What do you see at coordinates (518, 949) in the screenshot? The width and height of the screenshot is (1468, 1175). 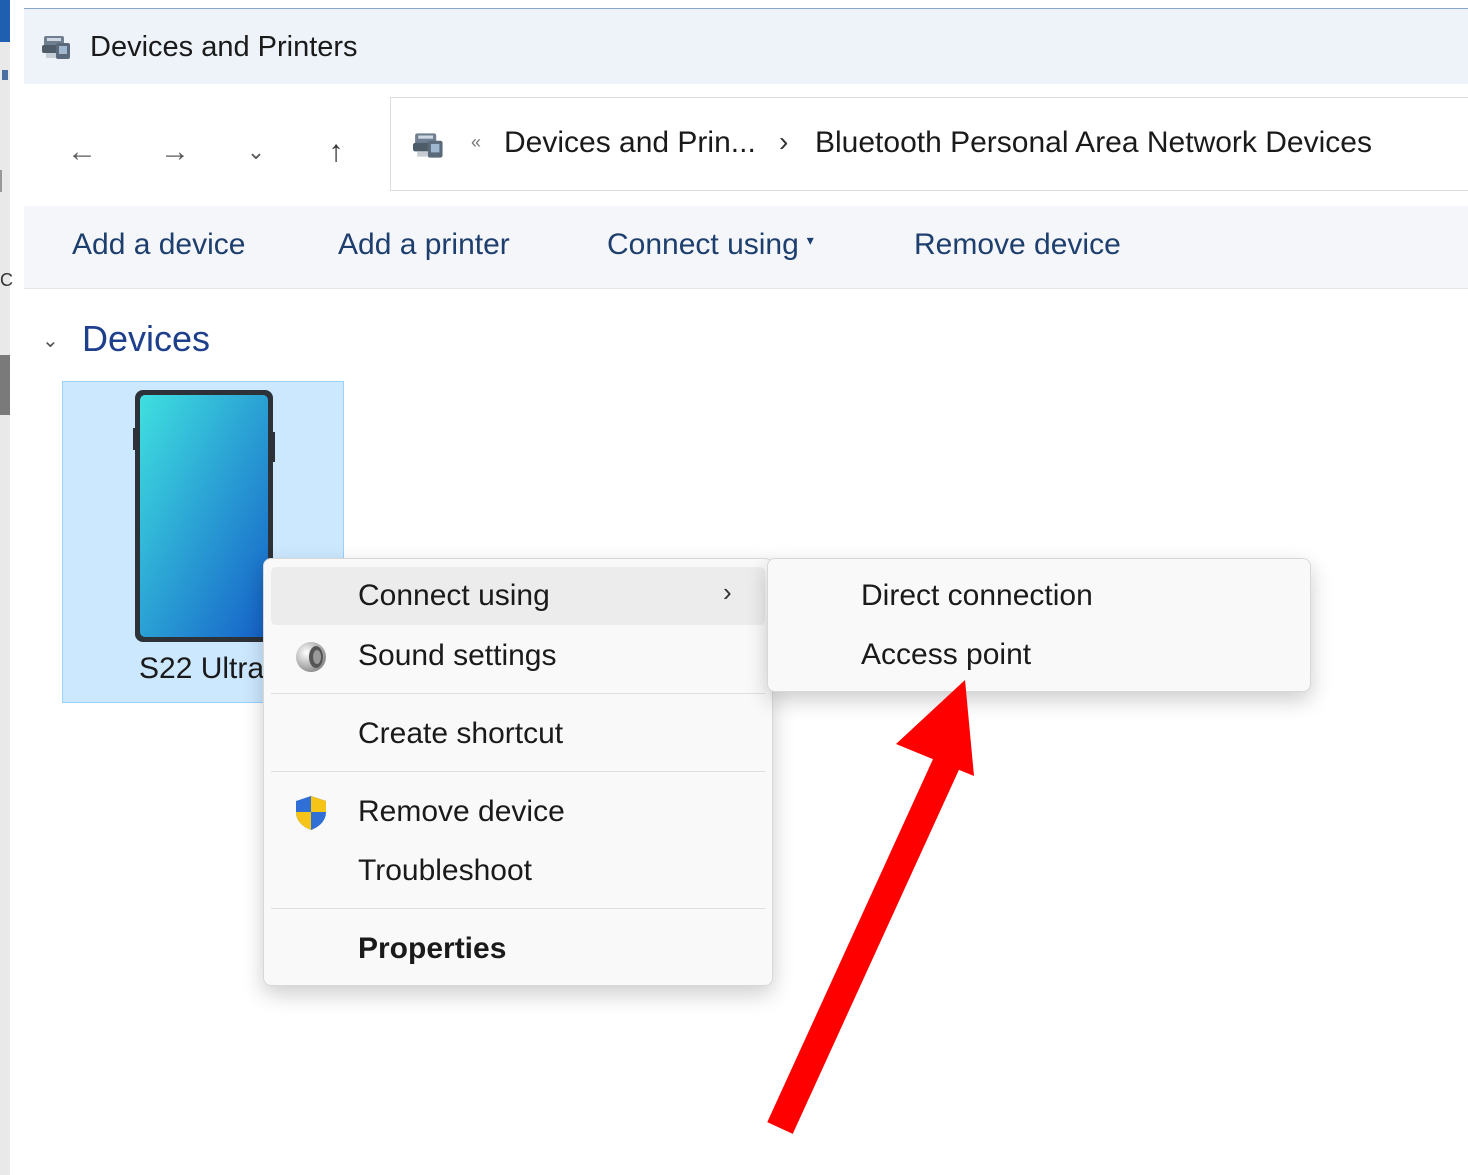 I see `menu-item-properties: Properties` at bounding box center [518, 949].